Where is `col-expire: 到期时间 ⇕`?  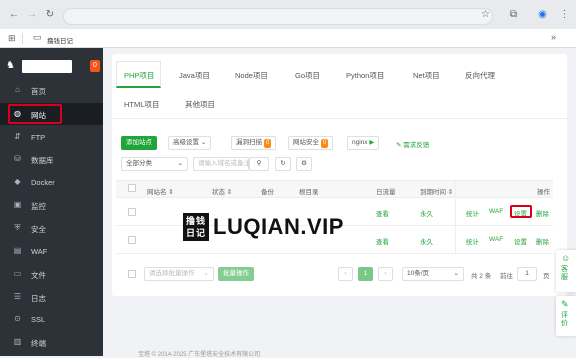
col-expire: 到期时间 ⇕ is located at coordinates (436, 191).